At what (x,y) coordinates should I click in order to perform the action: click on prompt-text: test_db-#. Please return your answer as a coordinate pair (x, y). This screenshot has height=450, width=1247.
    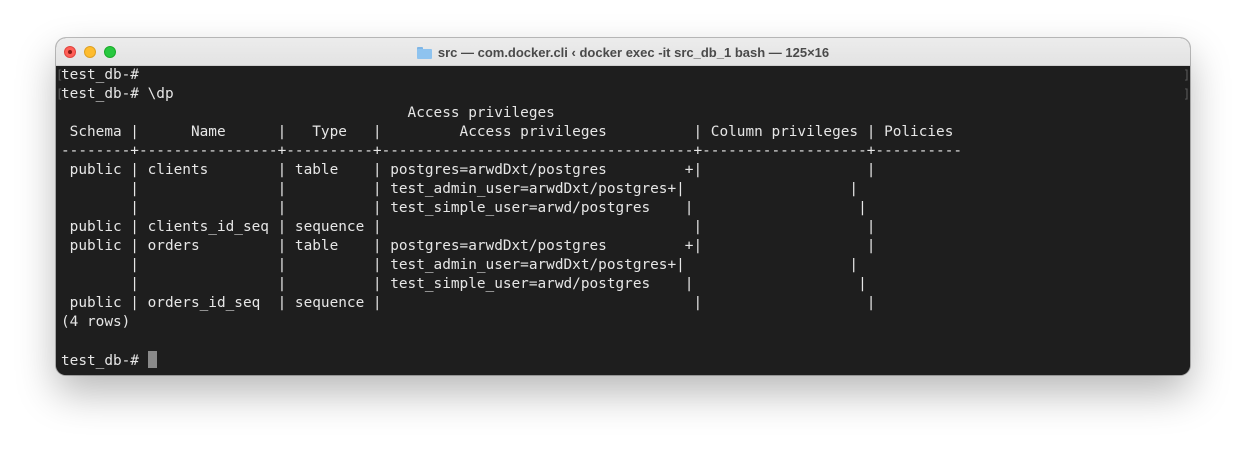
    Looking at the image, I should click on (104, 361).